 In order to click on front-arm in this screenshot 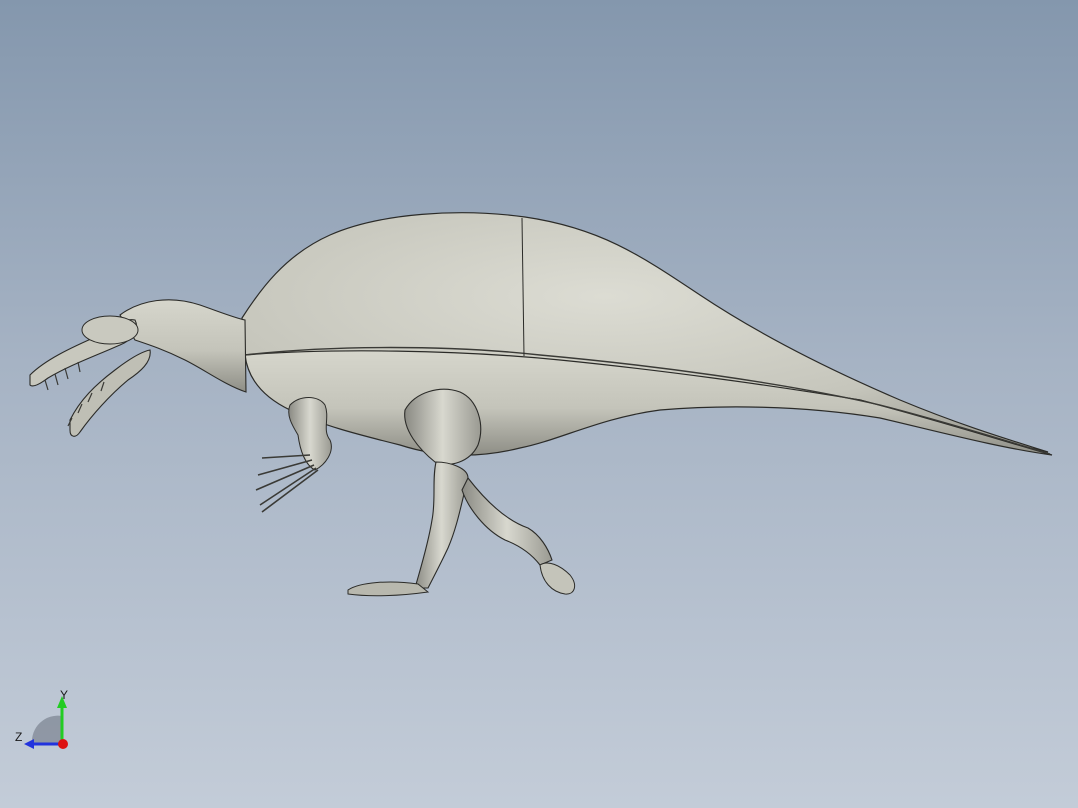, I will do `click(310, 434)`.